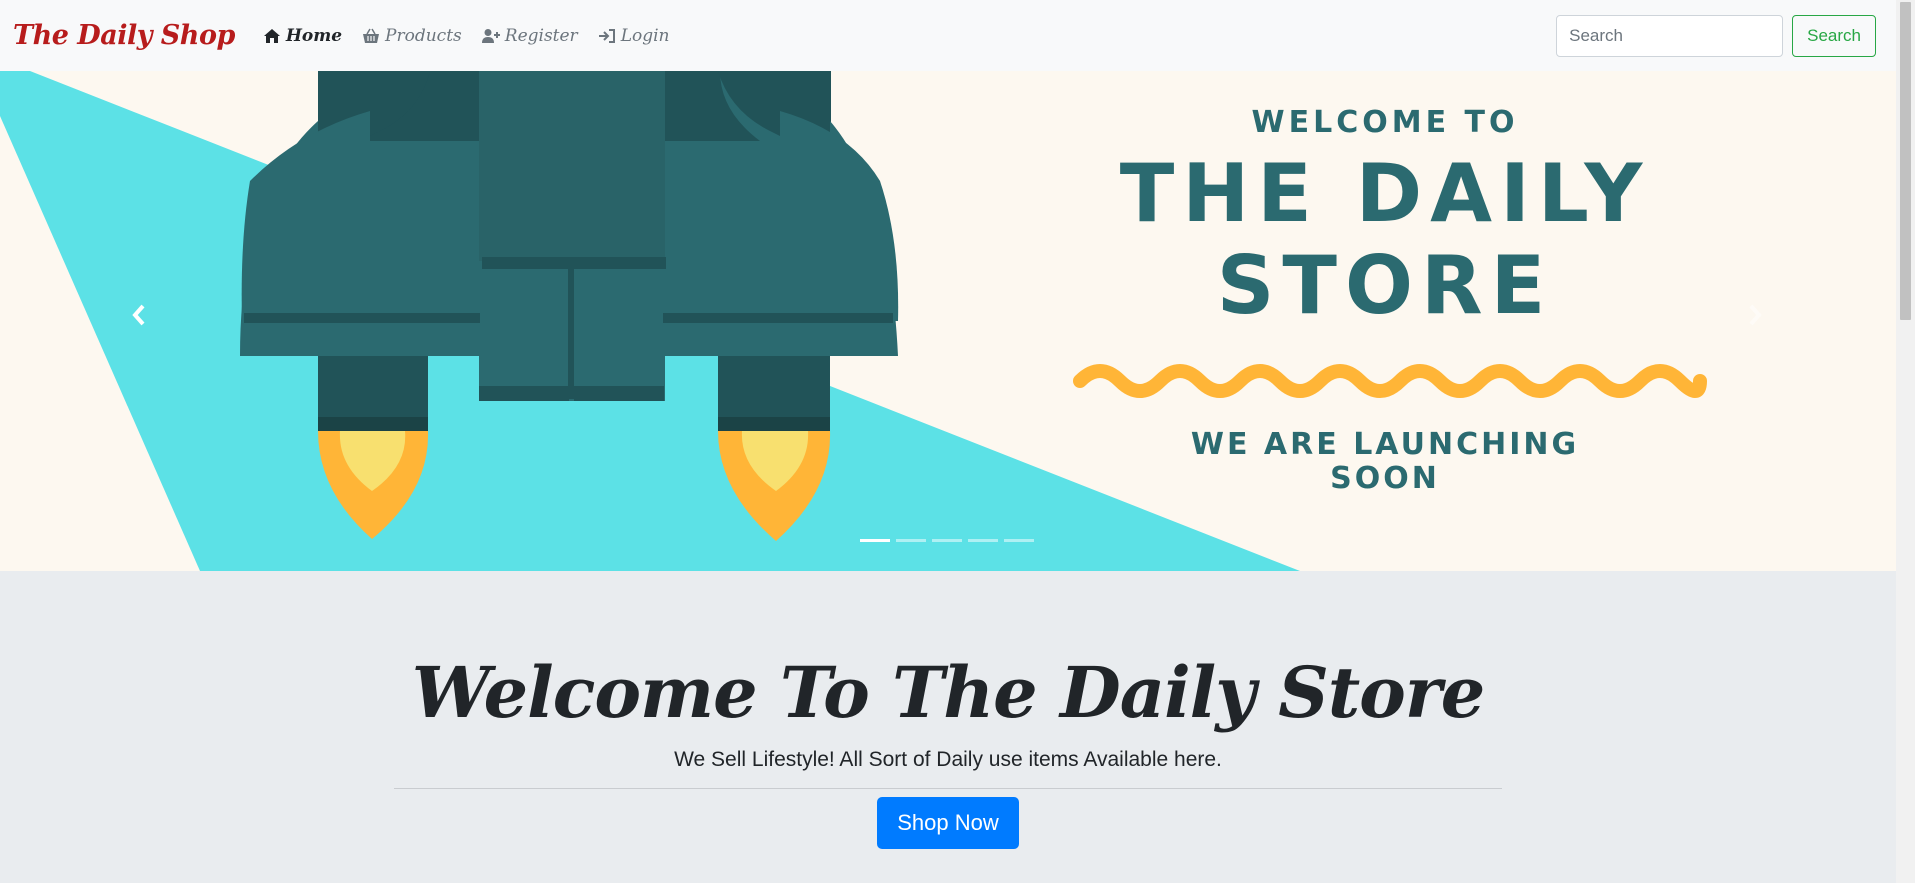 This screenshot has width=1915, height=883. I want to click on nav-item-login: Login, so click(634, 36).